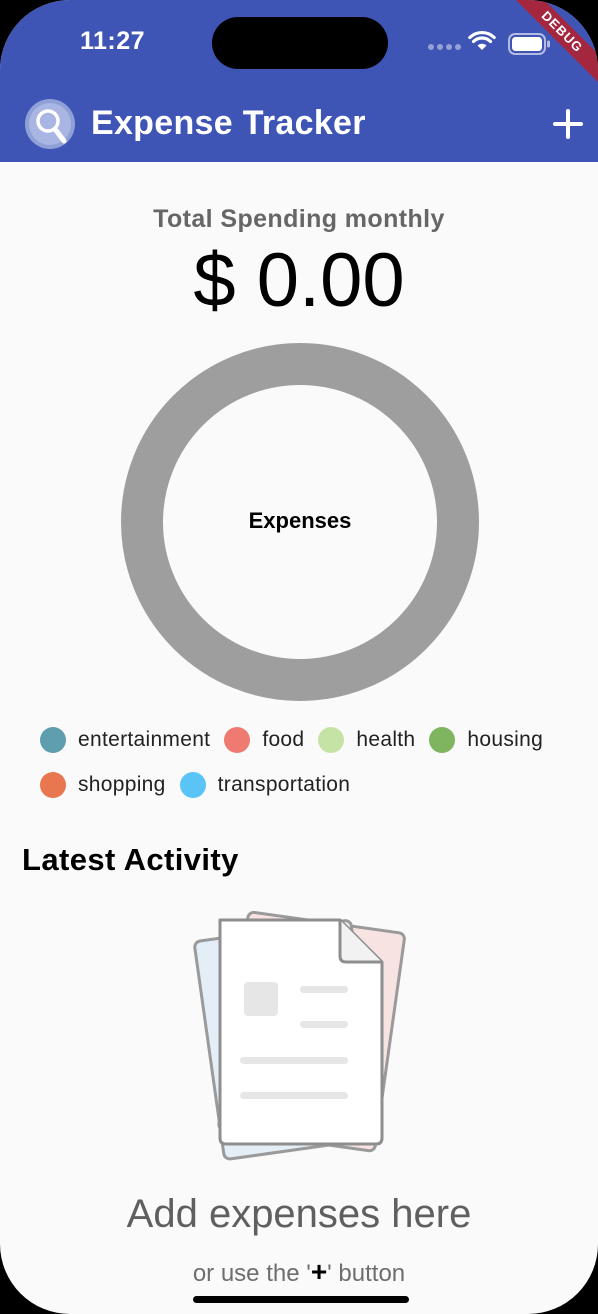  I want to click on chart-legend-row: shopping transportation, so click(202, 785).